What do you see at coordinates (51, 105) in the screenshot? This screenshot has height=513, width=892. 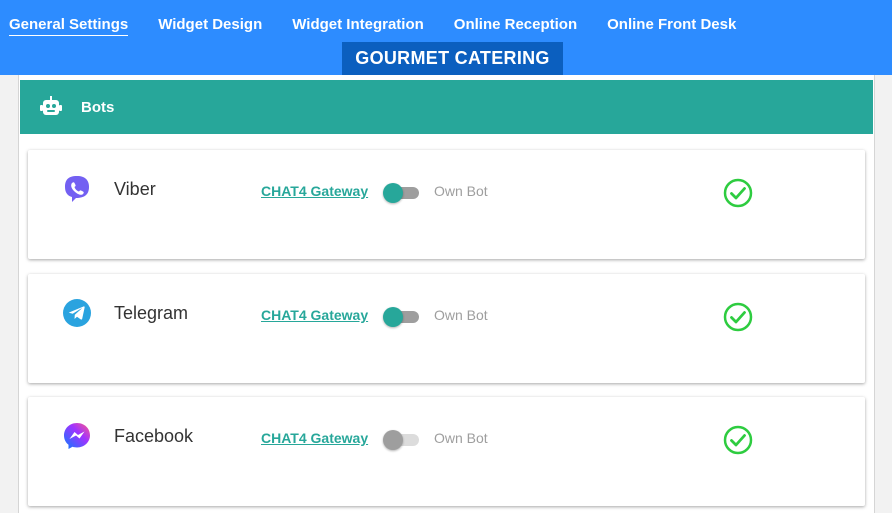 I see `robot-icon` at bounding box center [51, 105].